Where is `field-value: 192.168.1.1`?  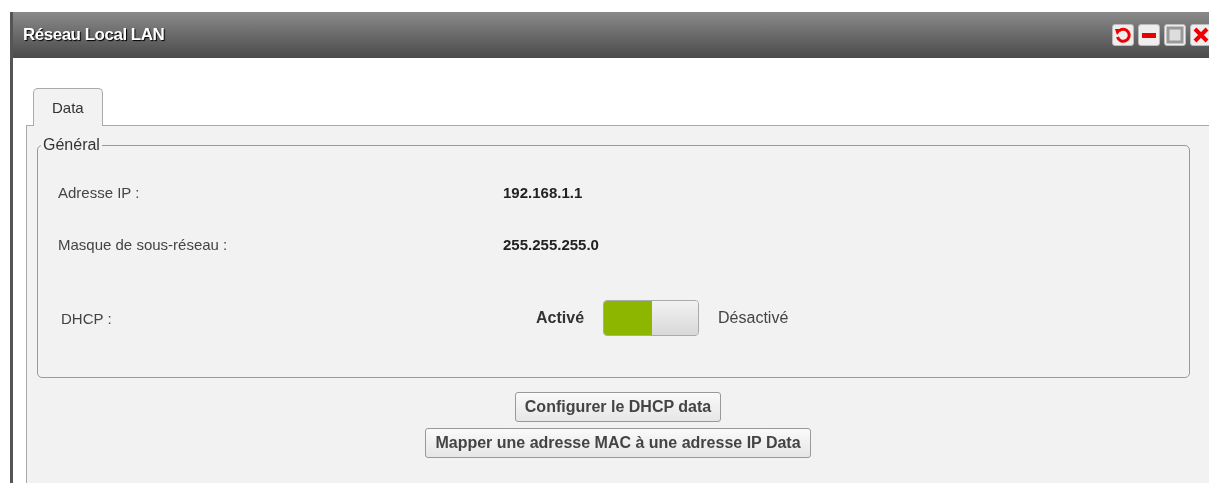
field-value: 192.168.1.1 is located at coordinates (543, 192).